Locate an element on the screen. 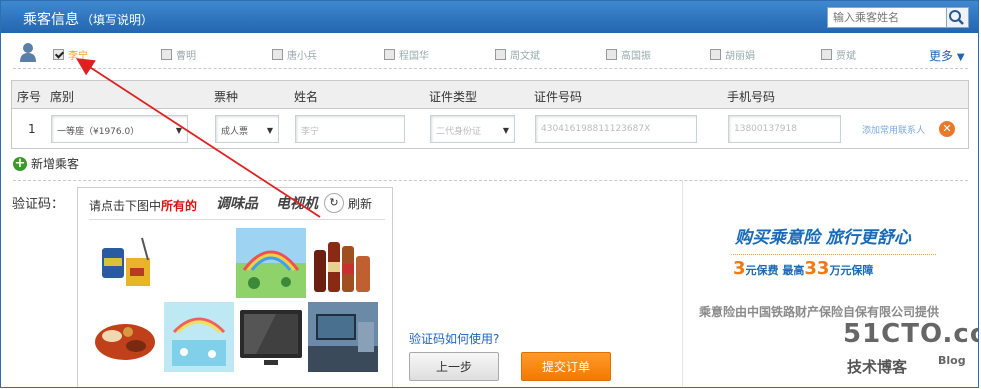  id-number-input: 430416198811123687X is located at coordinates (616, 129).